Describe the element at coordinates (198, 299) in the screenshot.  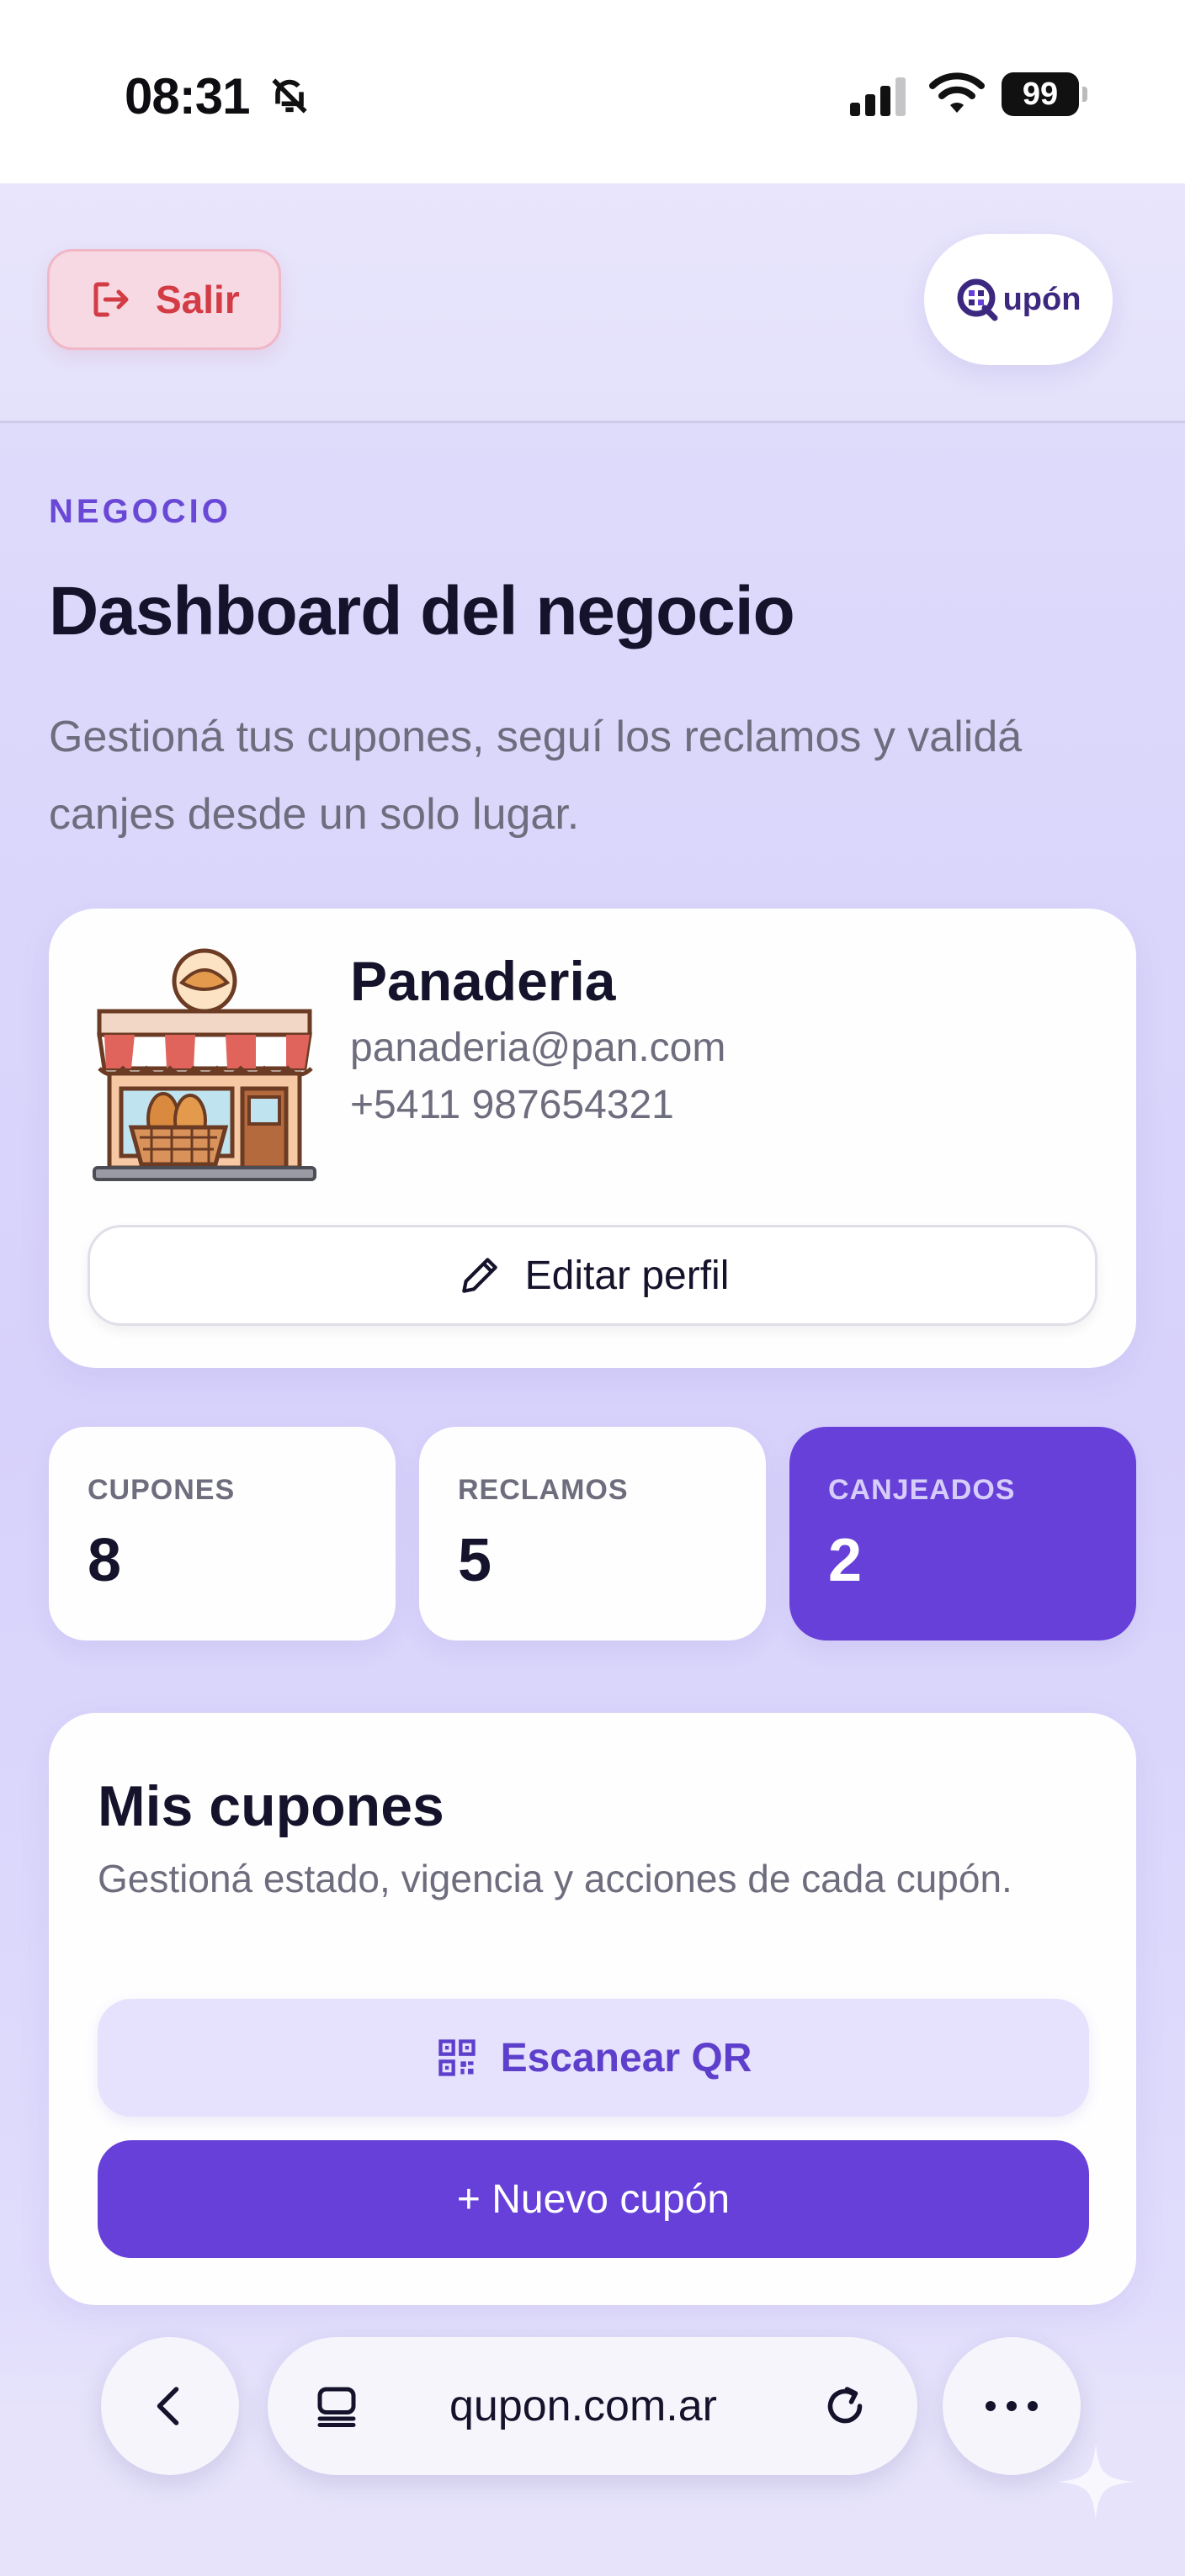
I see `logout-label: Salir` at that location.